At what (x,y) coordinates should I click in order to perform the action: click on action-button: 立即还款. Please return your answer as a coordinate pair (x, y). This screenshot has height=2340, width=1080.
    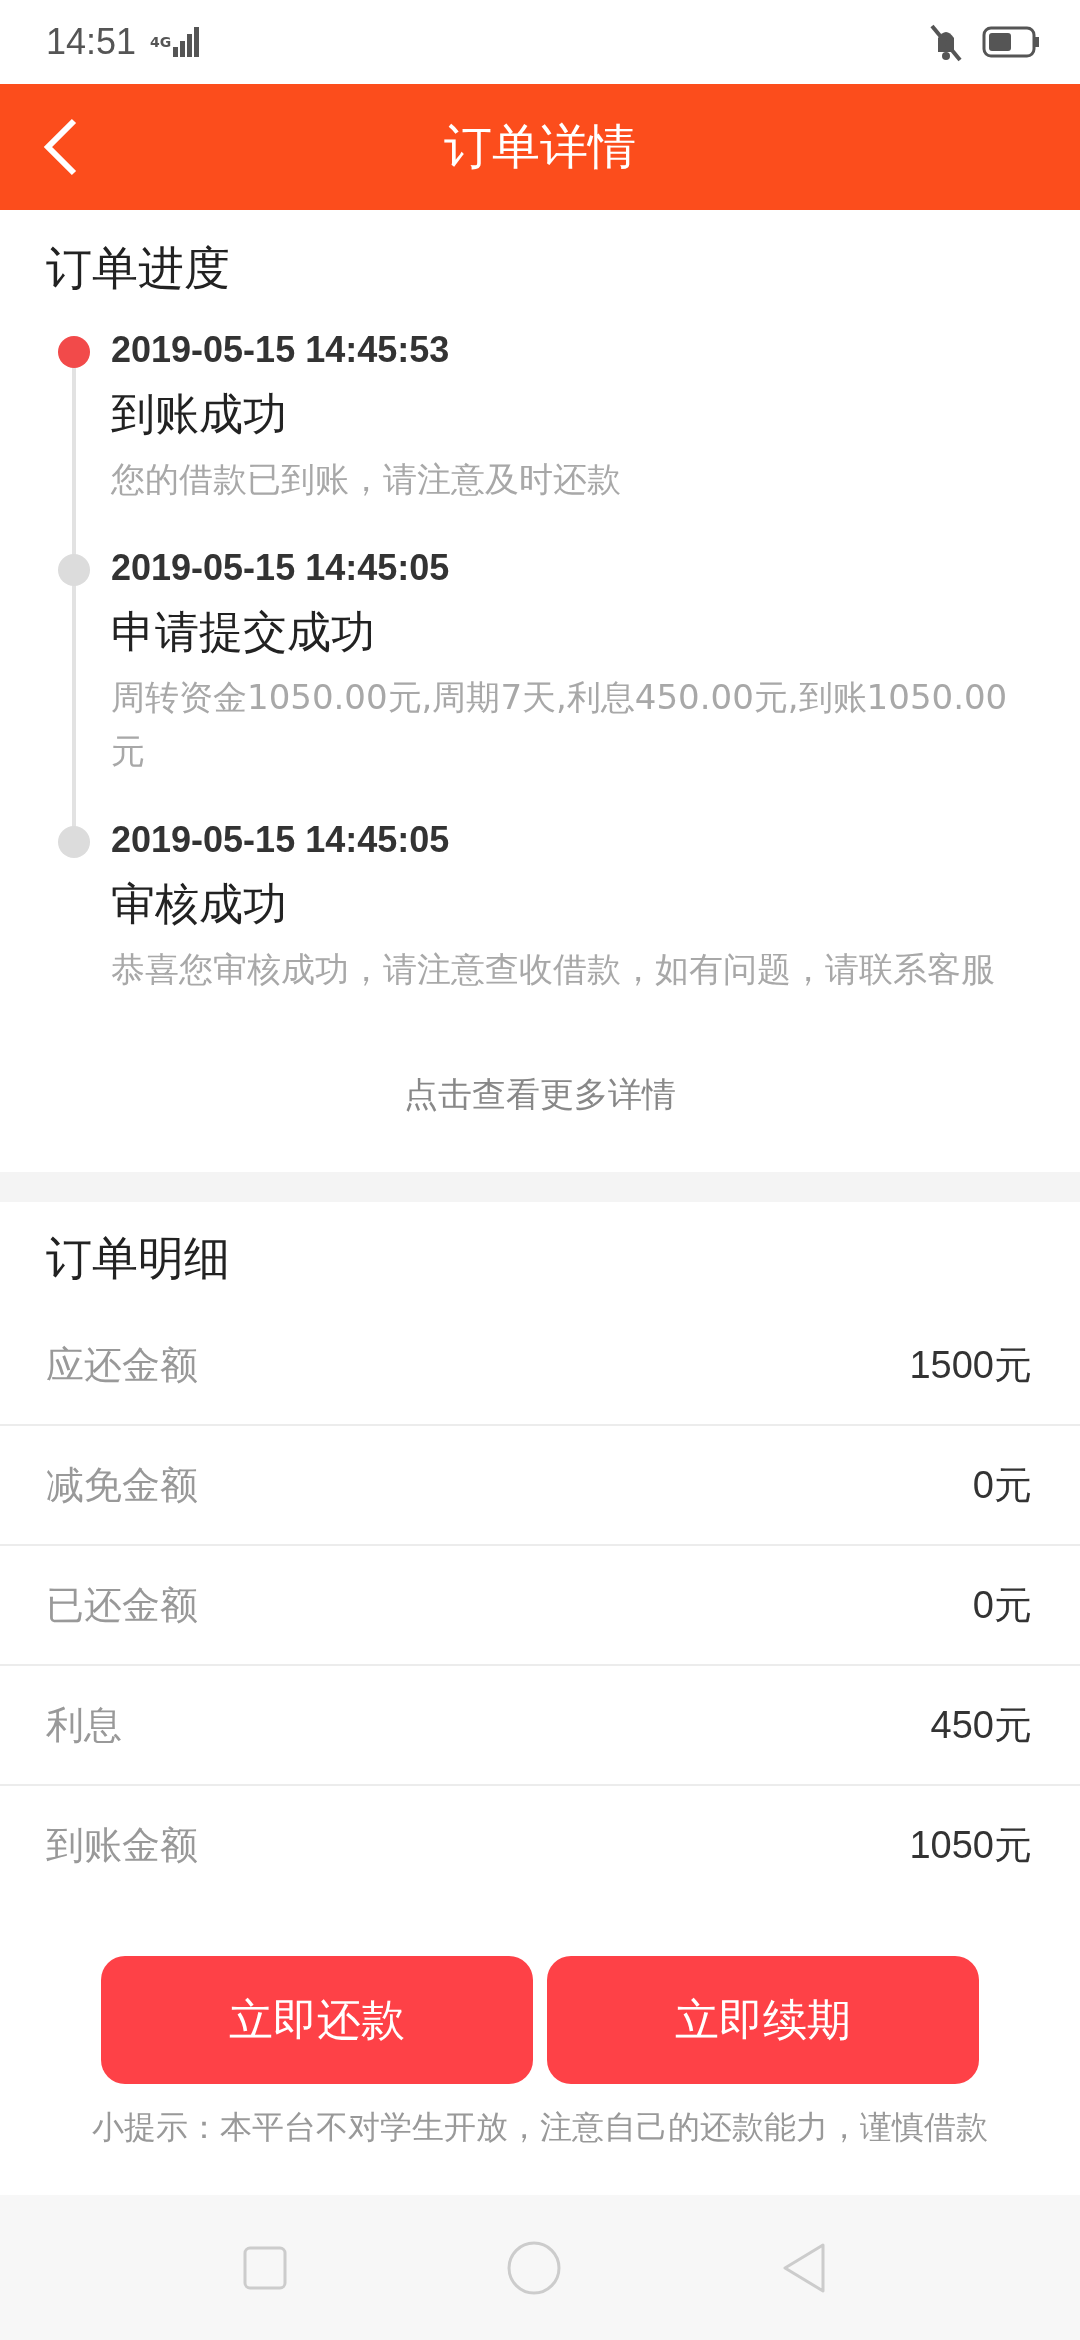
    Looking at the image, I should click on (317, 2020).